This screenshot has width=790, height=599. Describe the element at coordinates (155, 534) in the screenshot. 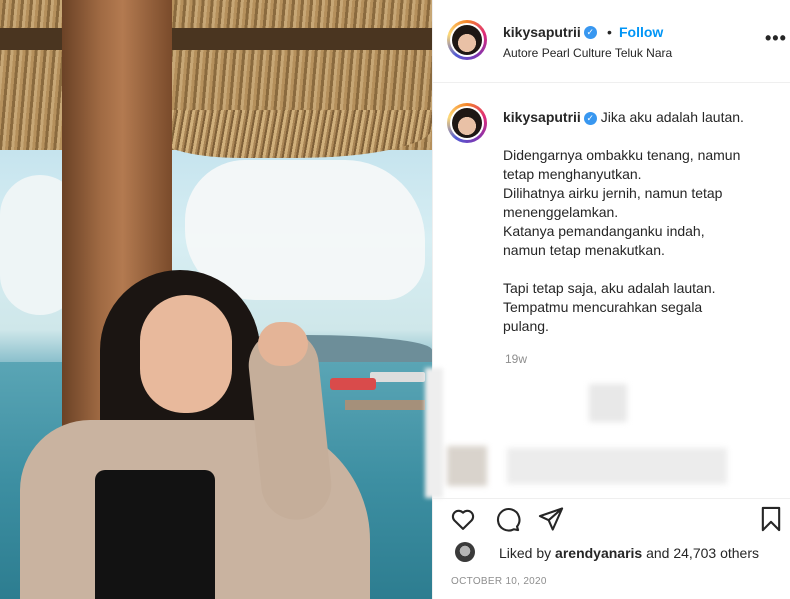

I see `photo-person-top` at that location.